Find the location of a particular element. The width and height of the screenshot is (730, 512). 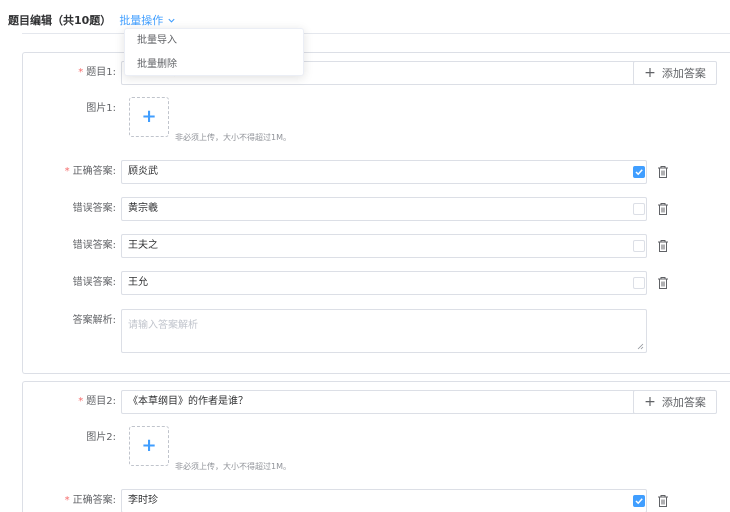

wrong-answer-input: 王夫之 is located at coordinates (384, 246).